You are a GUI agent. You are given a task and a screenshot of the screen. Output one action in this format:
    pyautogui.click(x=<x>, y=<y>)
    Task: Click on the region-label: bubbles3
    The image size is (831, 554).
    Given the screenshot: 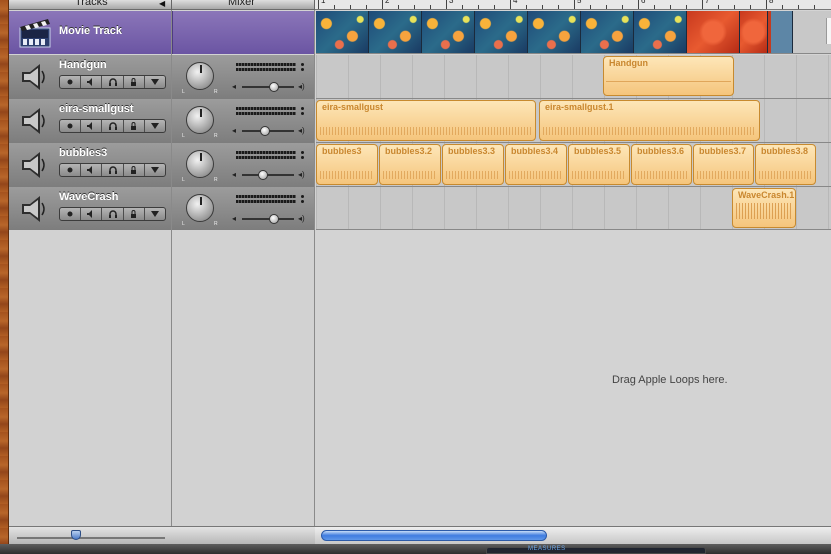 What is the action you would take?
    pyautogui.click(x=342, y=151)
    